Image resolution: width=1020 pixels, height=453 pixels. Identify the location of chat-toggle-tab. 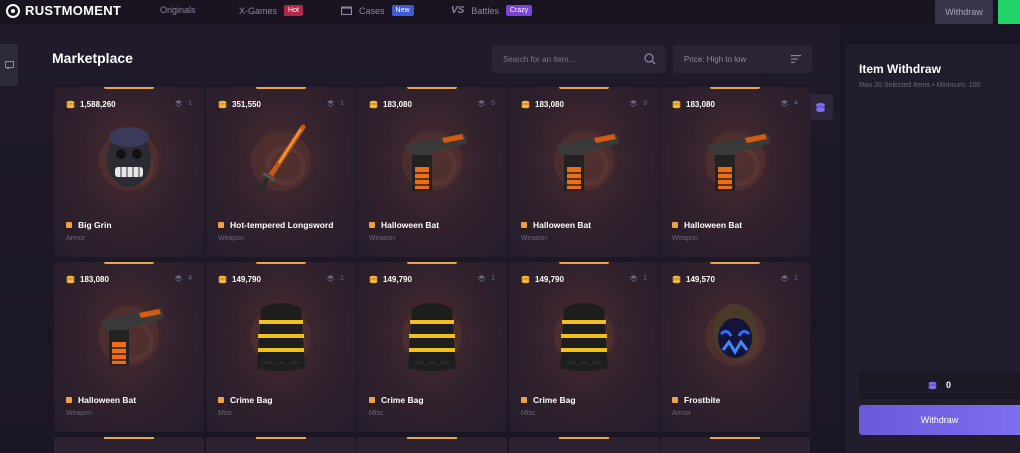
(9, 65).